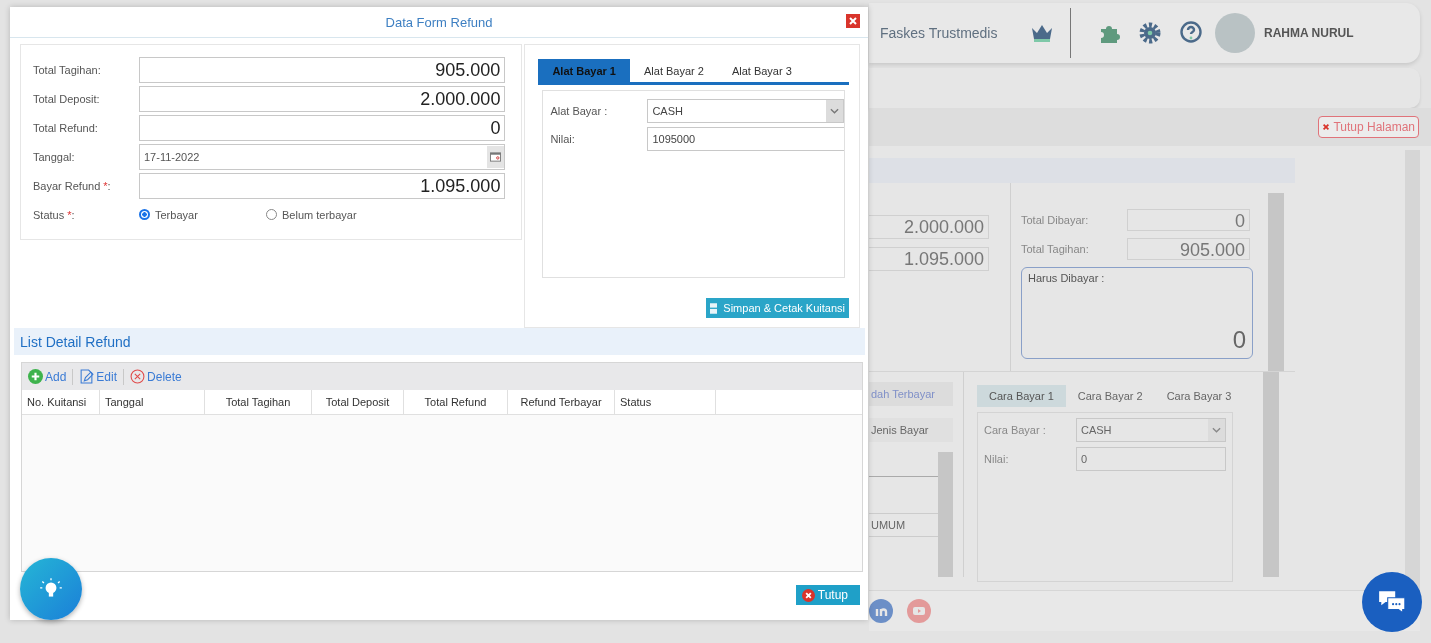  Describe the element at coordinates (439, 22) in the screenshot. I see `dialog-title: Data Form Refund` at that location.